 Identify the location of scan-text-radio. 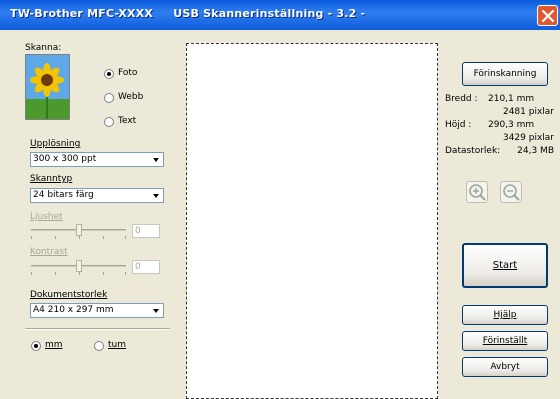
(109, 122).